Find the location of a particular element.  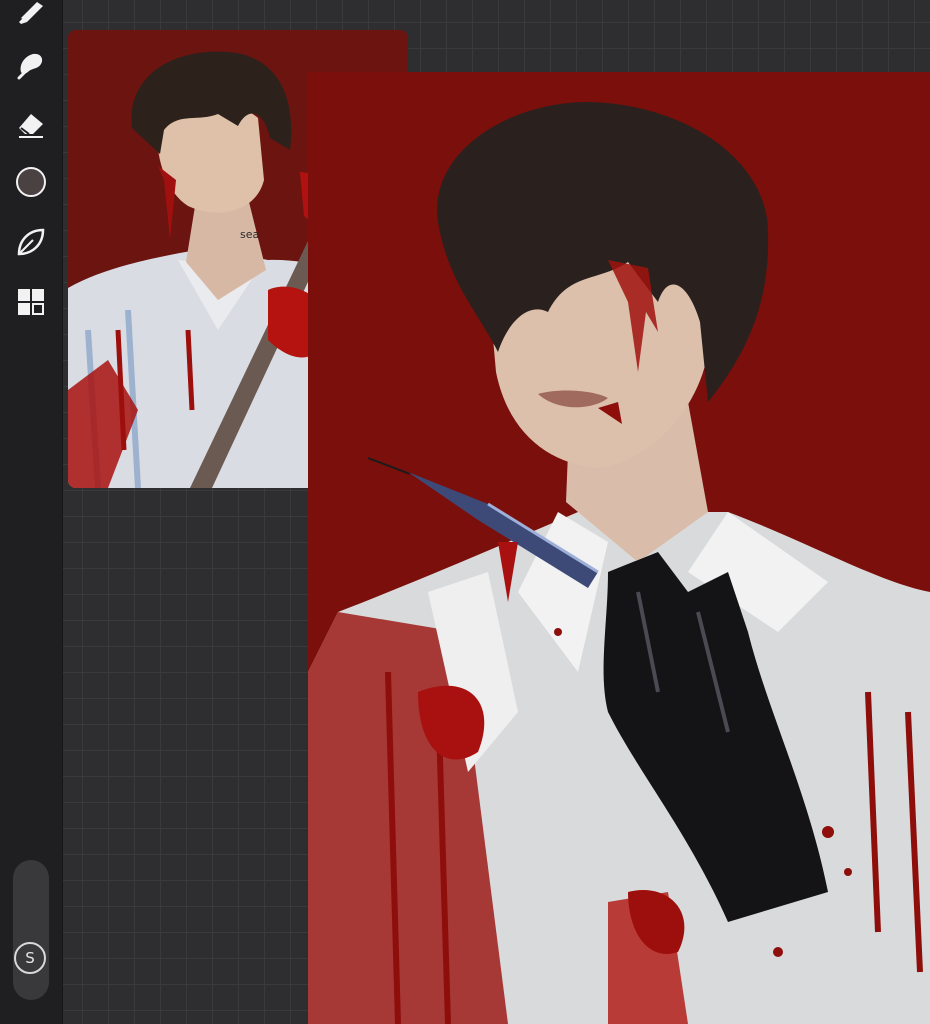

left-toolbar: S is located at coordinates (31, 512).